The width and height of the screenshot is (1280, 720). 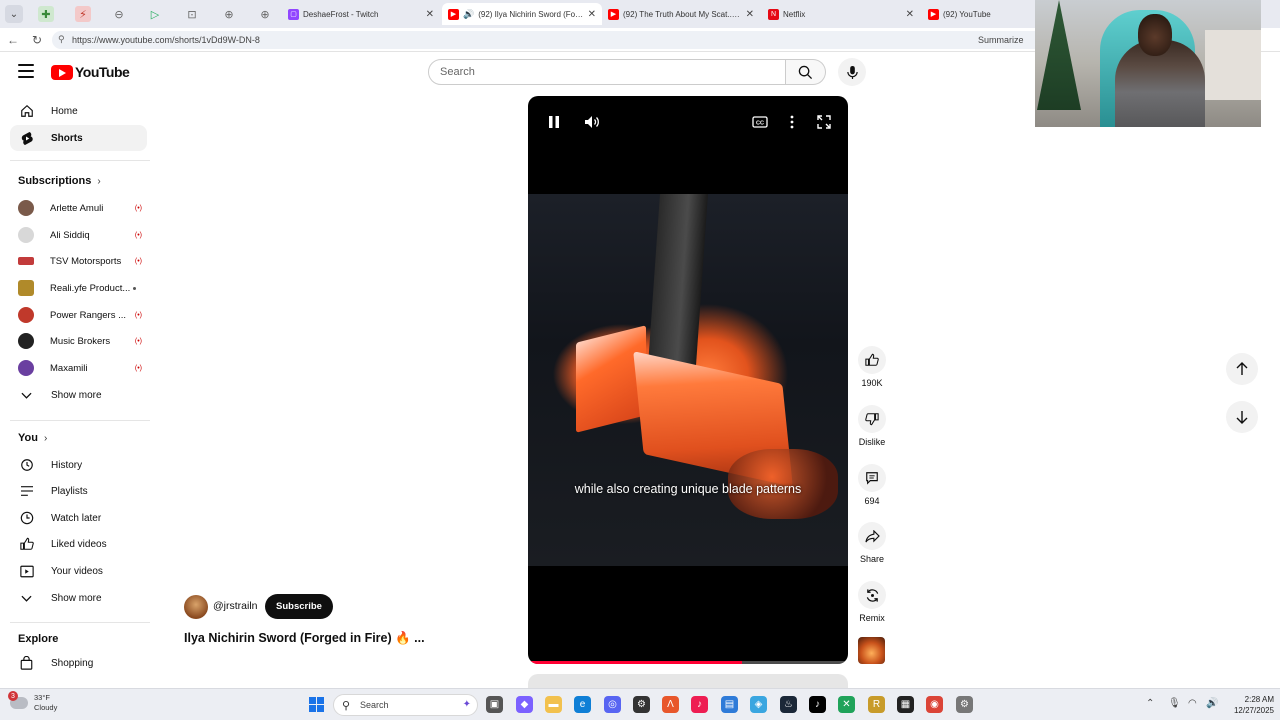 I want to click on tab-youtube-active: ▶ 🔊 (92) Ilya Nichirin Sword (Forge ✕, so click(x=522, y=14).